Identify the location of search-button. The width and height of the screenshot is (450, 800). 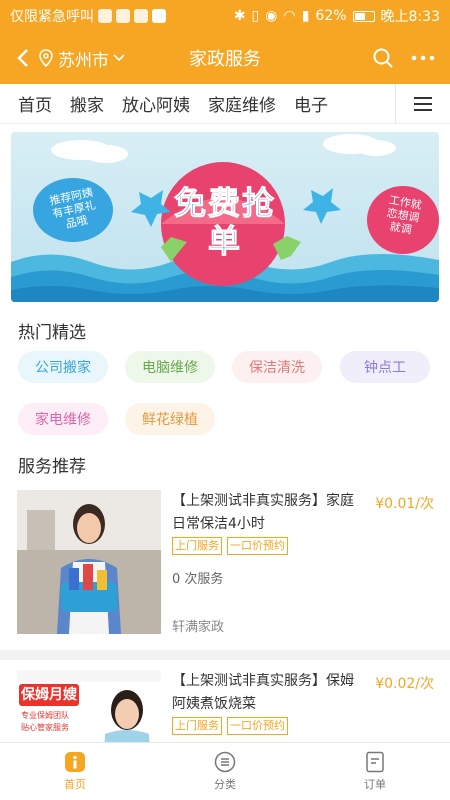
(383, 58).